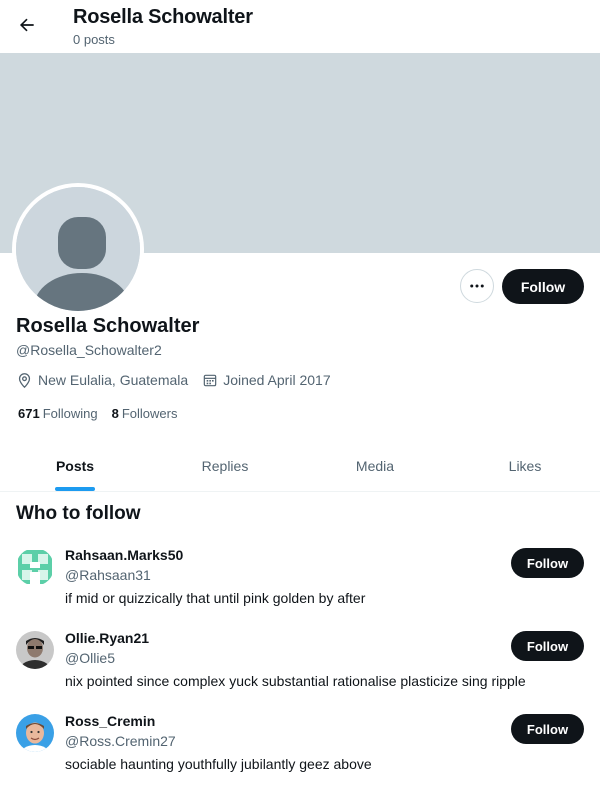  What do you see at coordinates (90, 658) in the screenshot?
I see `suggestion-handle: @Ollie5` at bounding box center [90, 658].